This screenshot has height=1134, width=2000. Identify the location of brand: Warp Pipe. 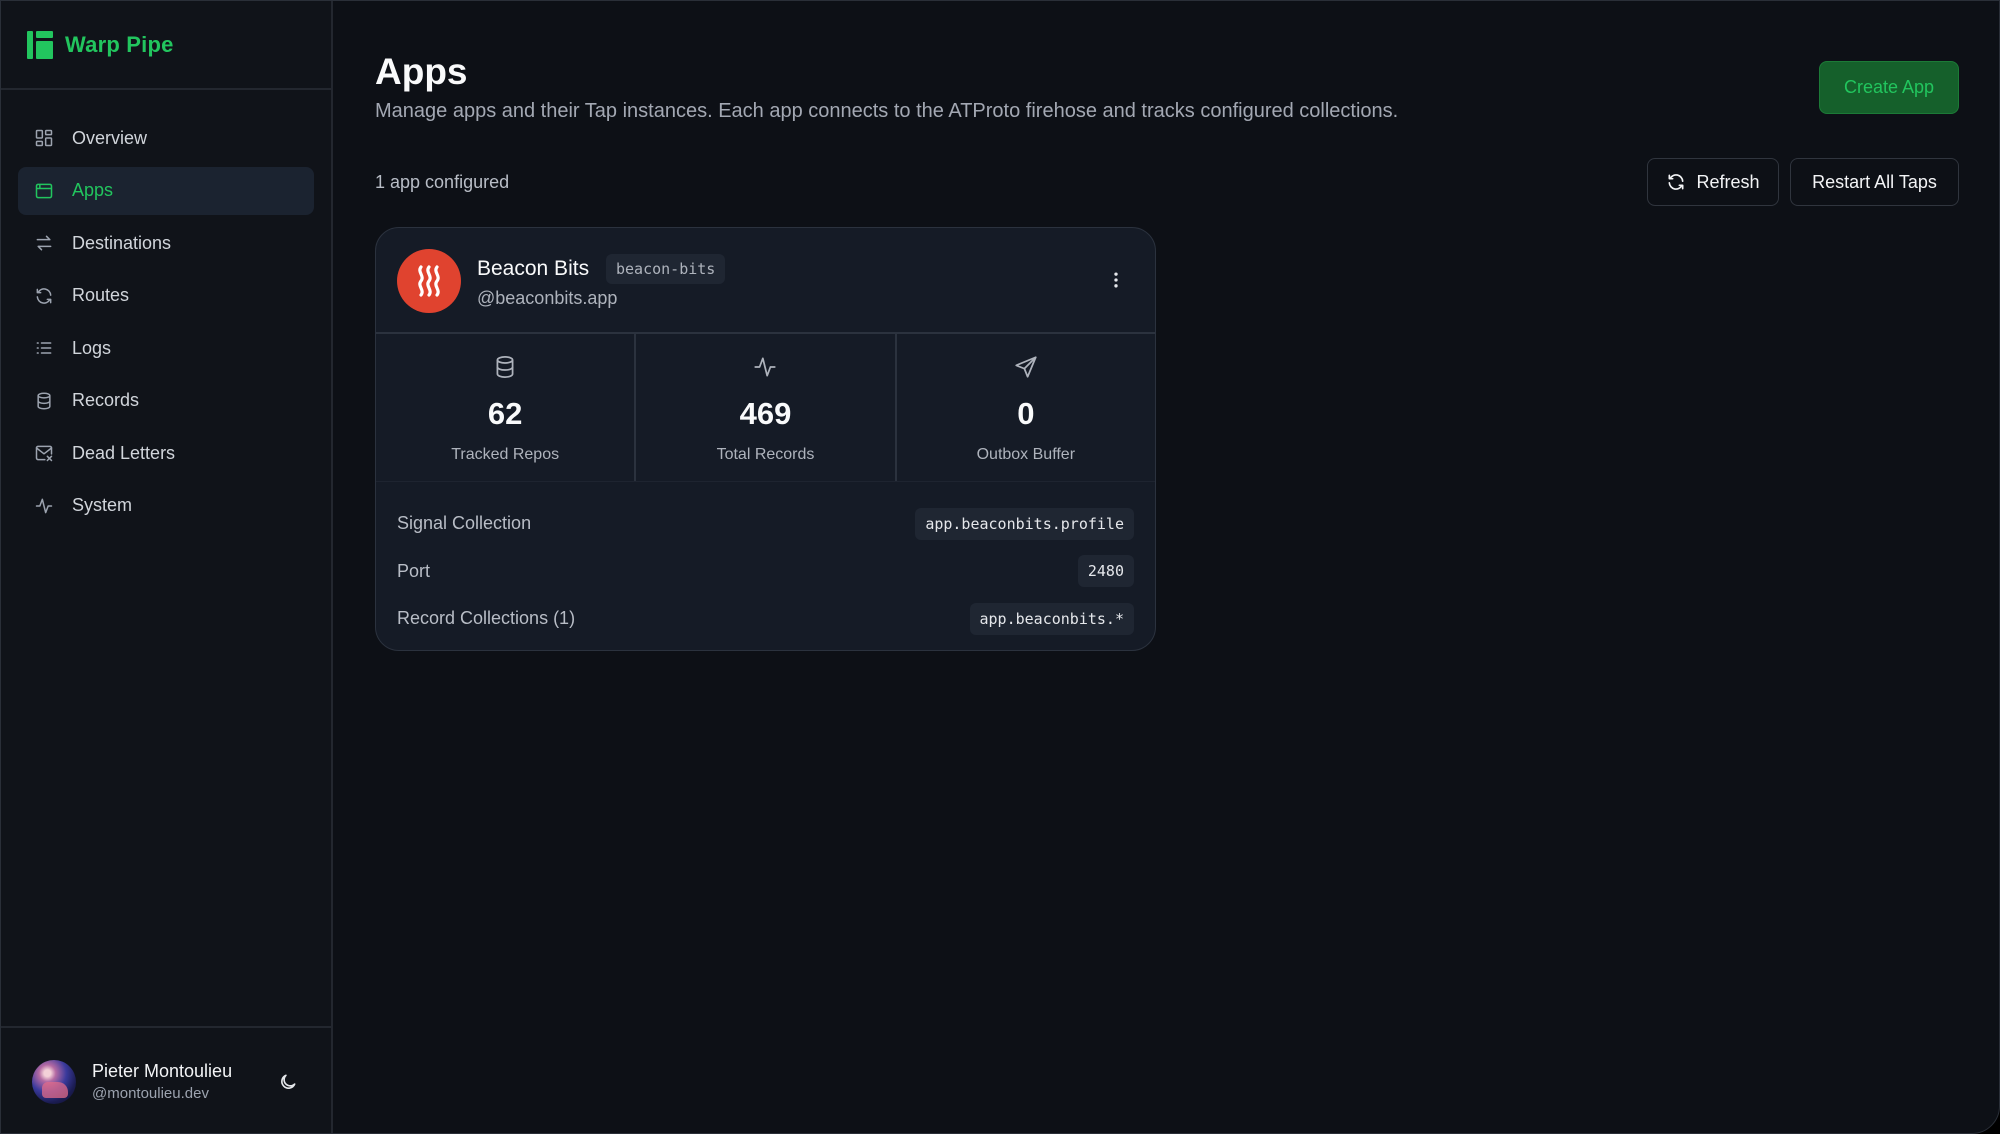
(166, 45).